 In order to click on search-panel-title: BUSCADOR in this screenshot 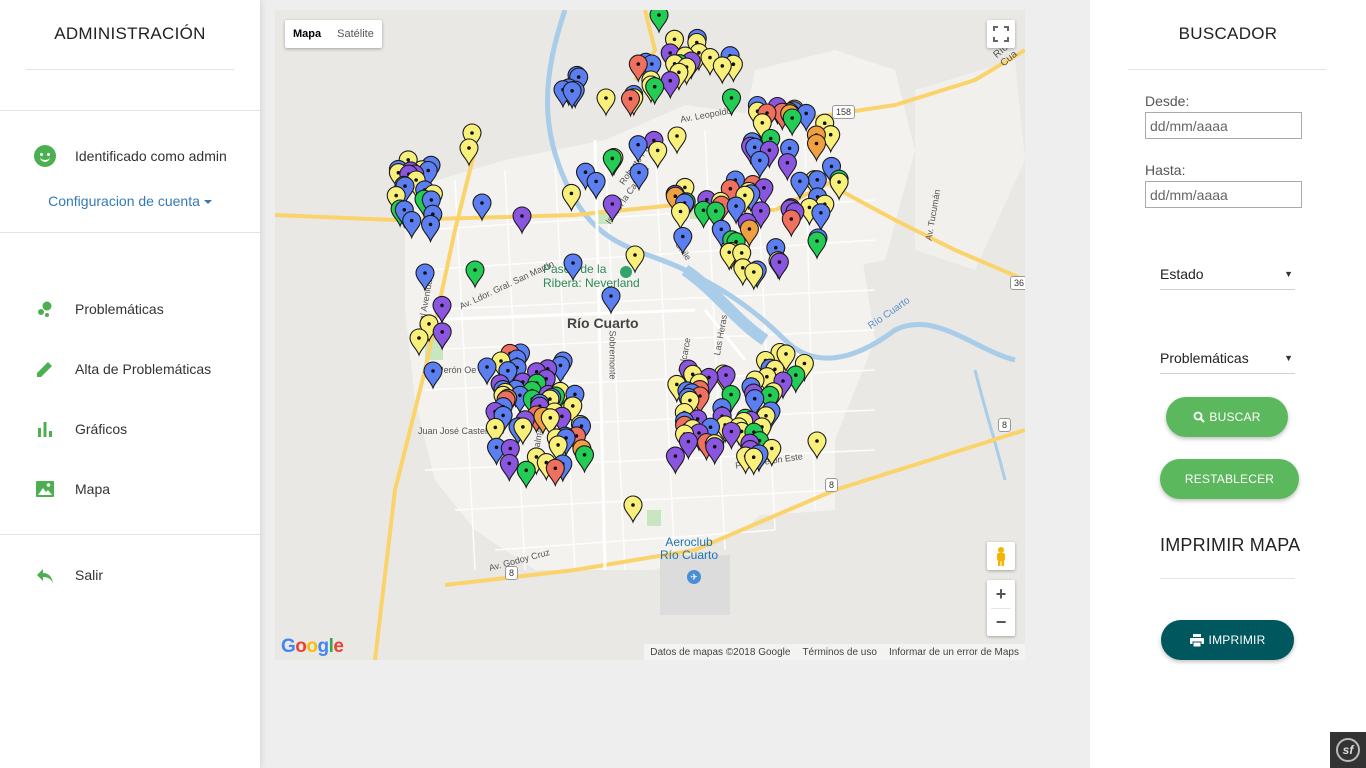, I will do `click(1228, 33)`.